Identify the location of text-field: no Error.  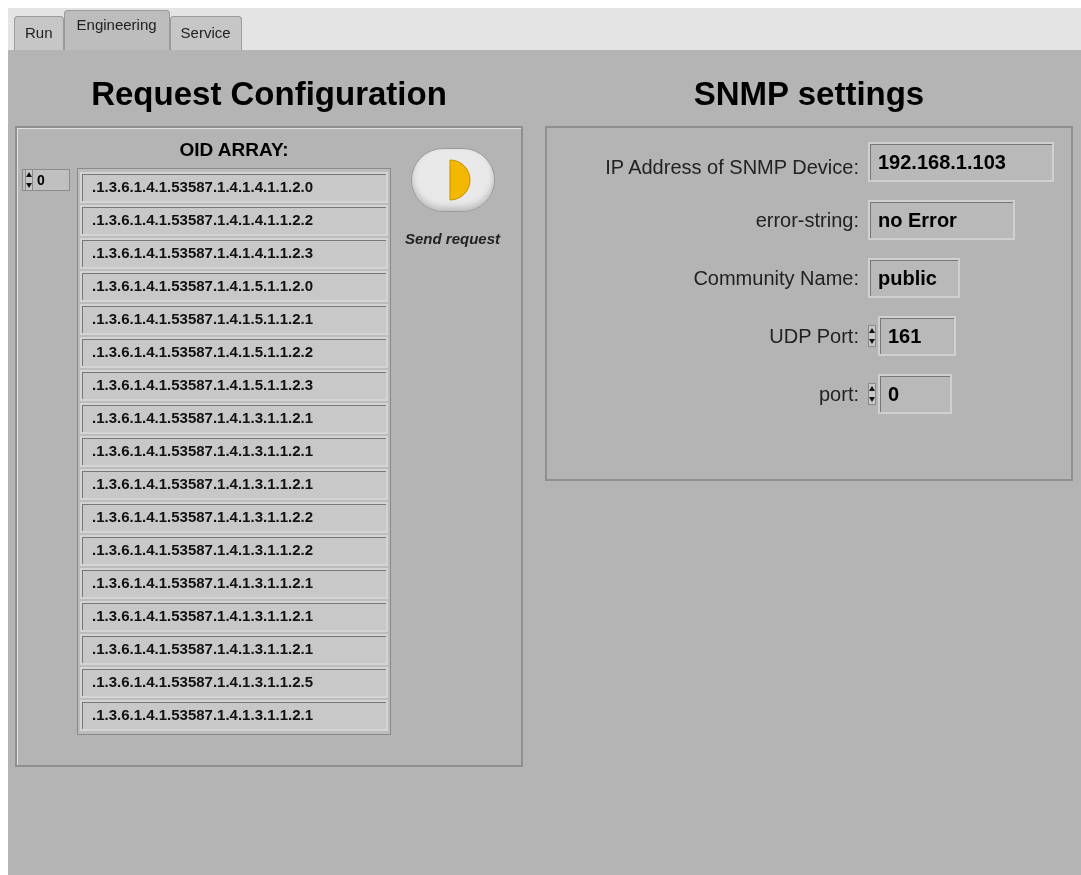
(941, 220).